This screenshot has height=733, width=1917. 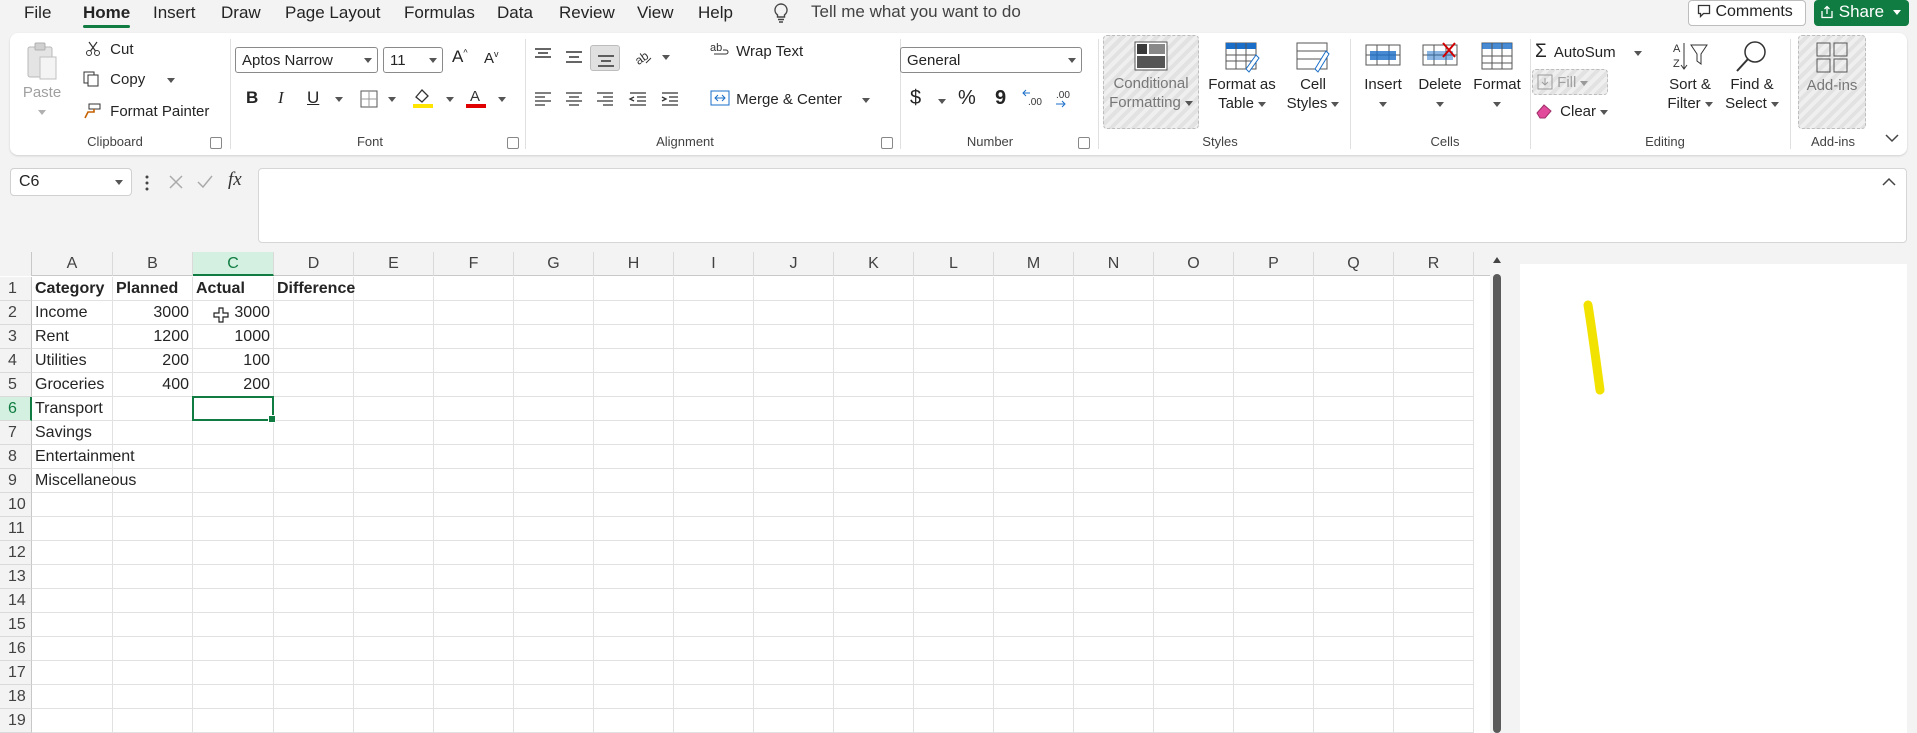 What do you see at coordinates (1082, 205) in the screenshot?
I see `formula-input` at bounding box center [1082, 205].